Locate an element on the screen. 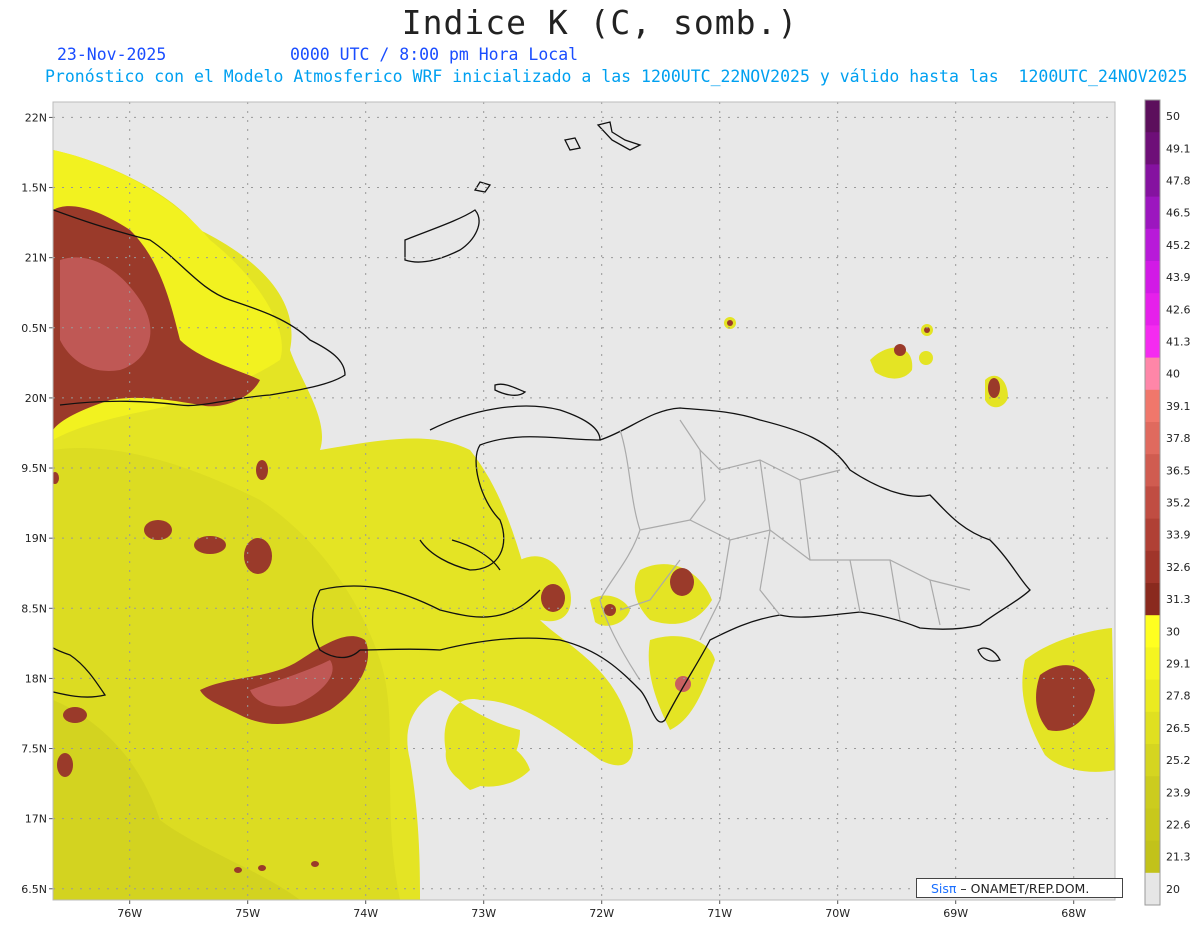 The width and height of the screenshot is (1200, 927). color-legend-label: 21.3 is located at coordinates (1178, 857).